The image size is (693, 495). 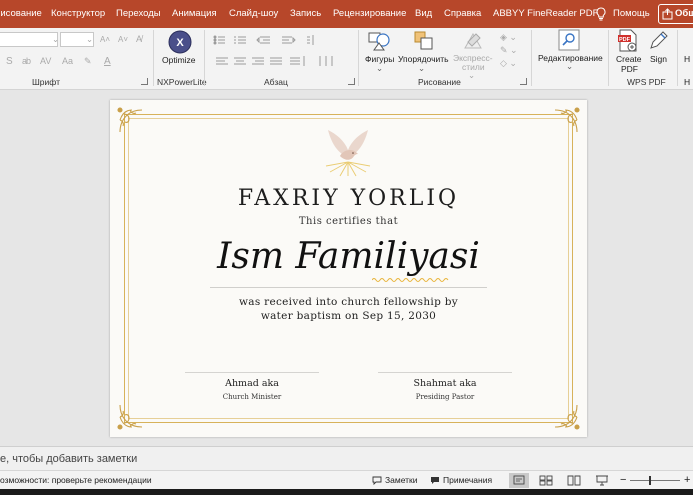 I want to click on tab-record: Запись, so click(x=305, y=14).